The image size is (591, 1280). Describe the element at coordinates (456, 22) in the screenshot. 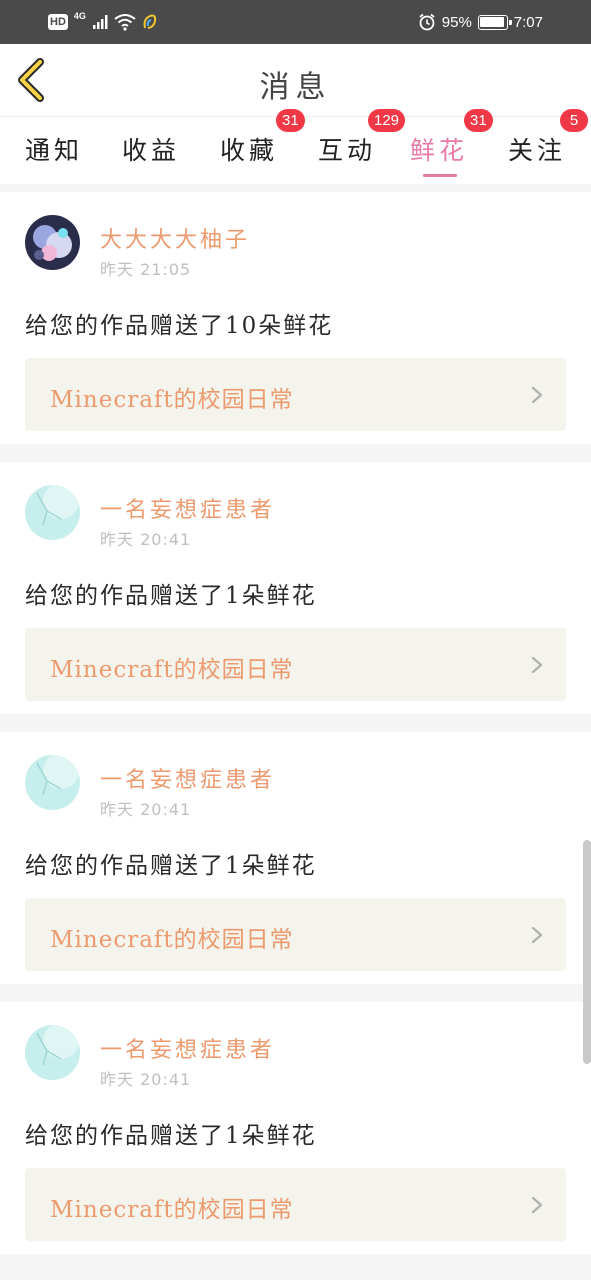

I see `battery-percent: 95%` at that location.